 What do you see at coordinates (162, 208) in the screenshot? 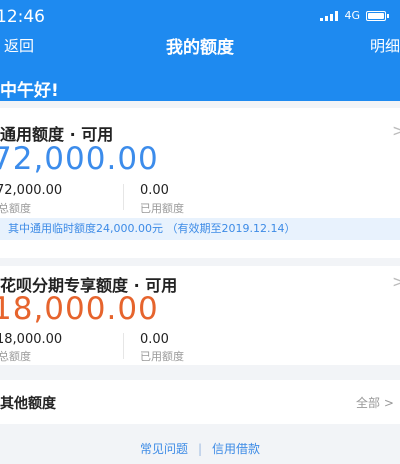
I see `general-used-label: 已用额度` at bounding box center [162, 208].